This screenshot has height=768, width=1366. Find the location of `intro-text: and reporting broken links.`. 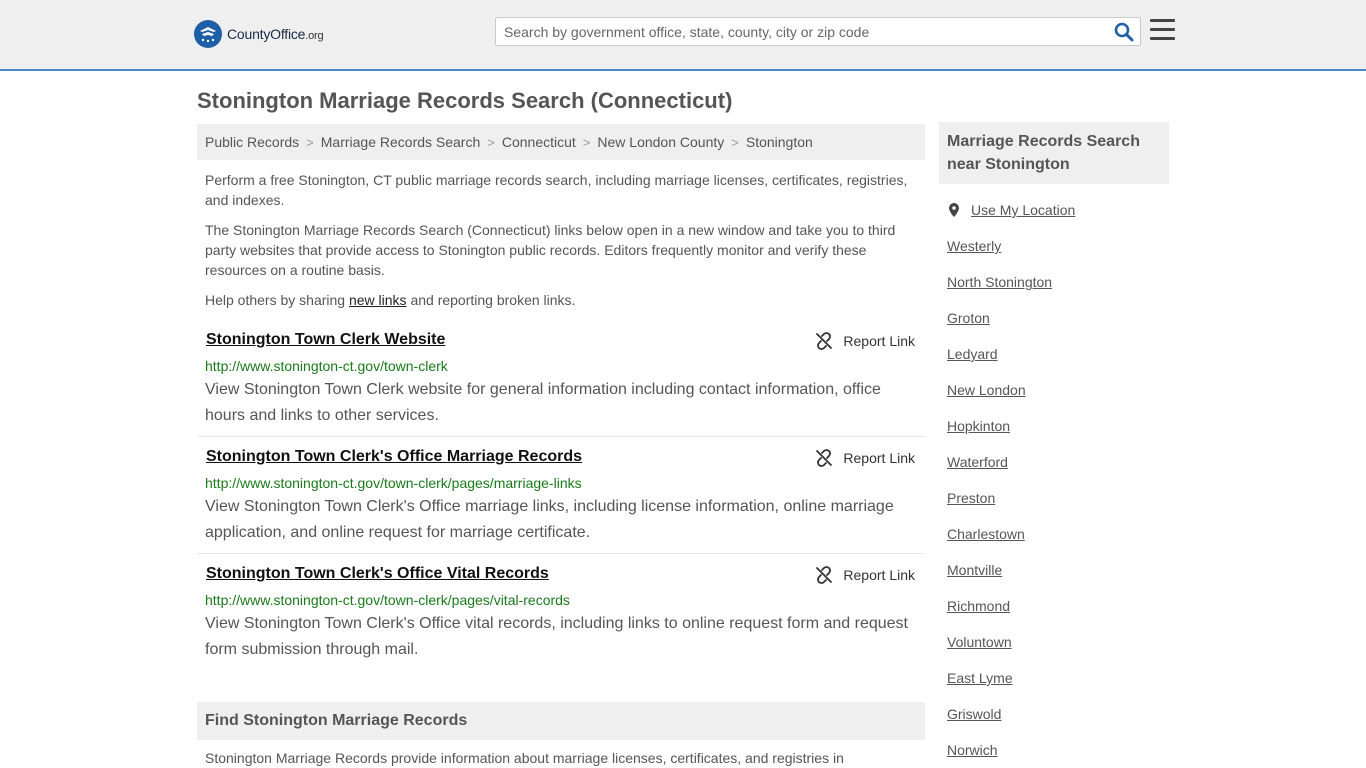

intro-text: and reporting broken links. is located at coordinates (491, 300).